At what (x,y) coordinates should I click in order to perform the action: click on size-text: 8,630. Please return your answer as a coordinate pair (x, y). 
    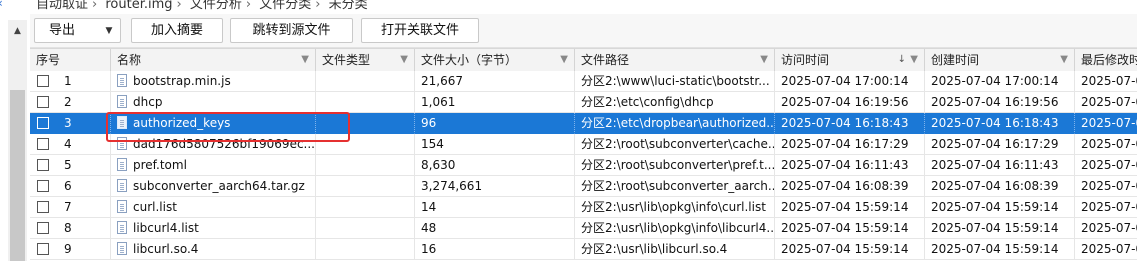
    Looking at the image, I should click on (438, 165).